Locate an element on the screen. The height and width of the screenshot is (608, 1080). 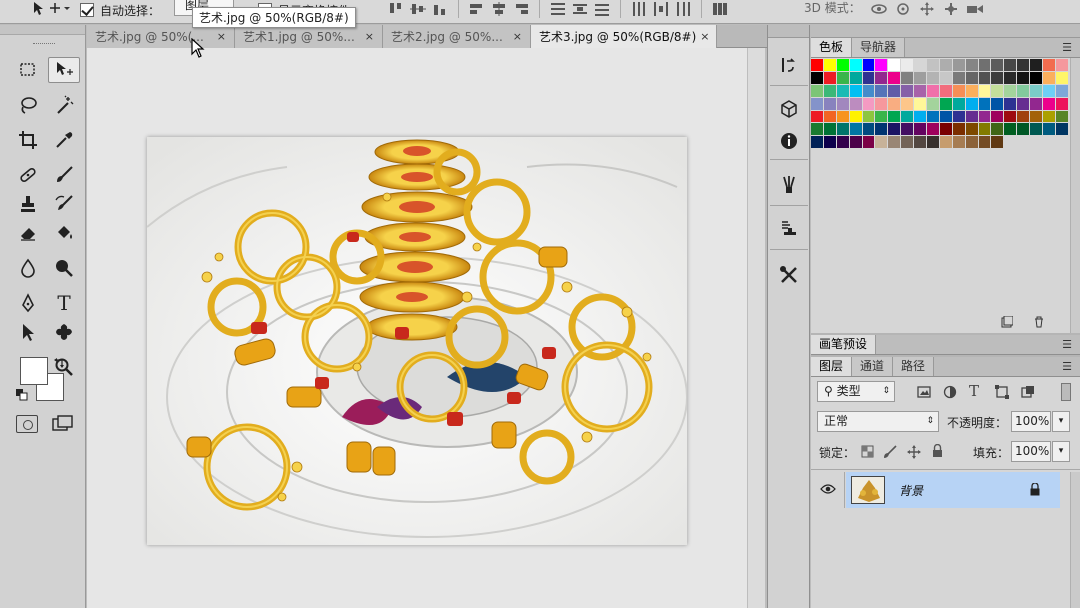
opacity-dropdown-button: ▾ is located at coordinates (1061, 421).